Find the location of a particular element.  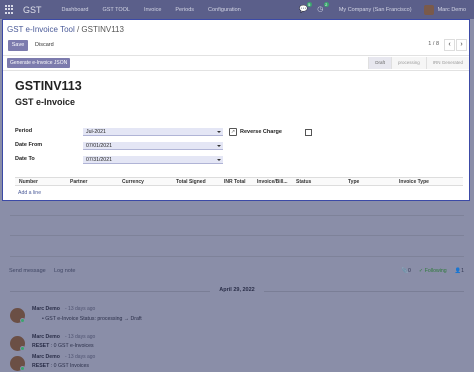

column-invoice-type: Invoice Type is located at coordinates (414, 182).